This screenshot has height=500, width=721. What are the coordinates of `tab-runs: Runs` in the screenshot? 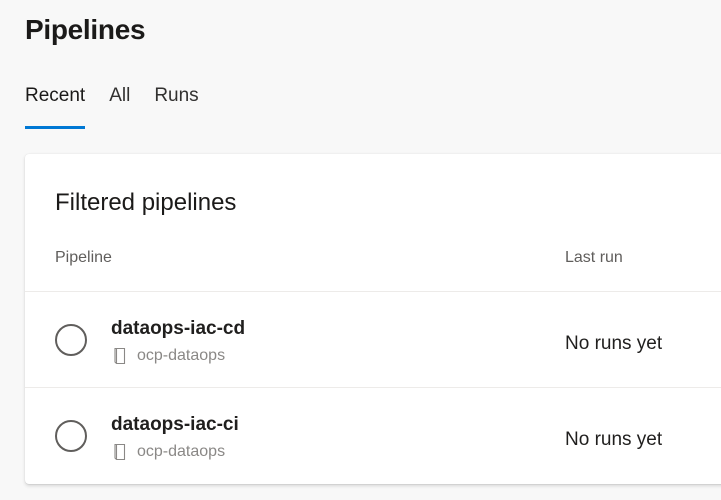 It's located at (176, 105).